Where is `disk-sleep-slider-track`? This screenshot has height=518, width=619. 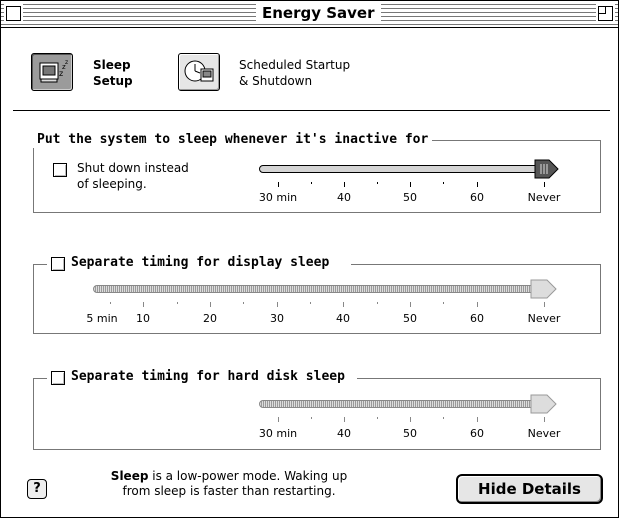
disk-sleep-slider-track is located at coordinates (406, 404).